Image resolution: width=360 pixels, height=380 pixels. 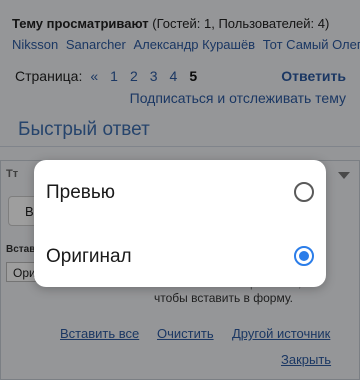 I want to click on option-preview: Превью, so click(x=180, y=192).